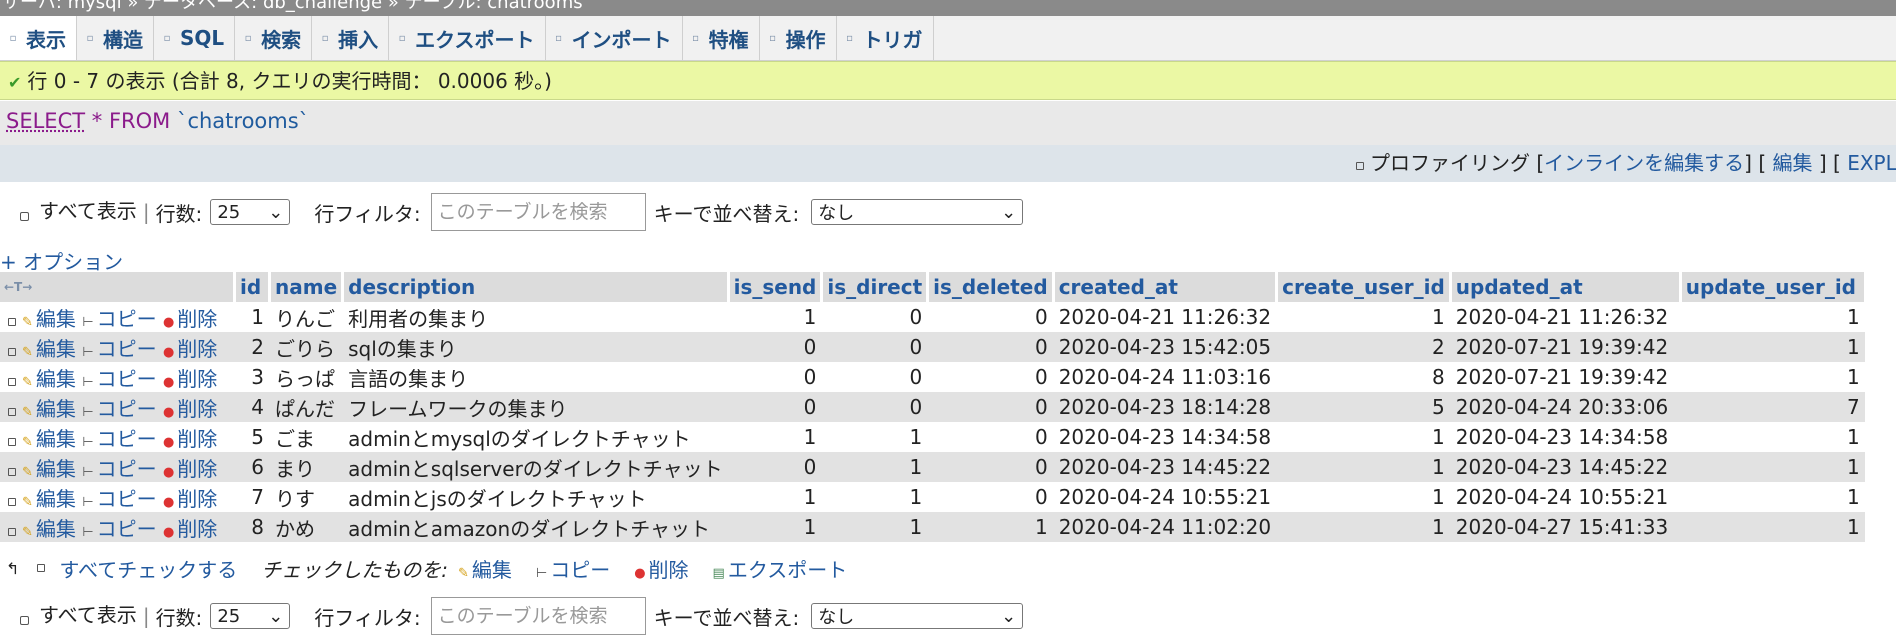  Describe the element at coordinates (1165, 407) in the screenshot. I see `cell-created-at: 2020-04-23 18:14:28` at that location.